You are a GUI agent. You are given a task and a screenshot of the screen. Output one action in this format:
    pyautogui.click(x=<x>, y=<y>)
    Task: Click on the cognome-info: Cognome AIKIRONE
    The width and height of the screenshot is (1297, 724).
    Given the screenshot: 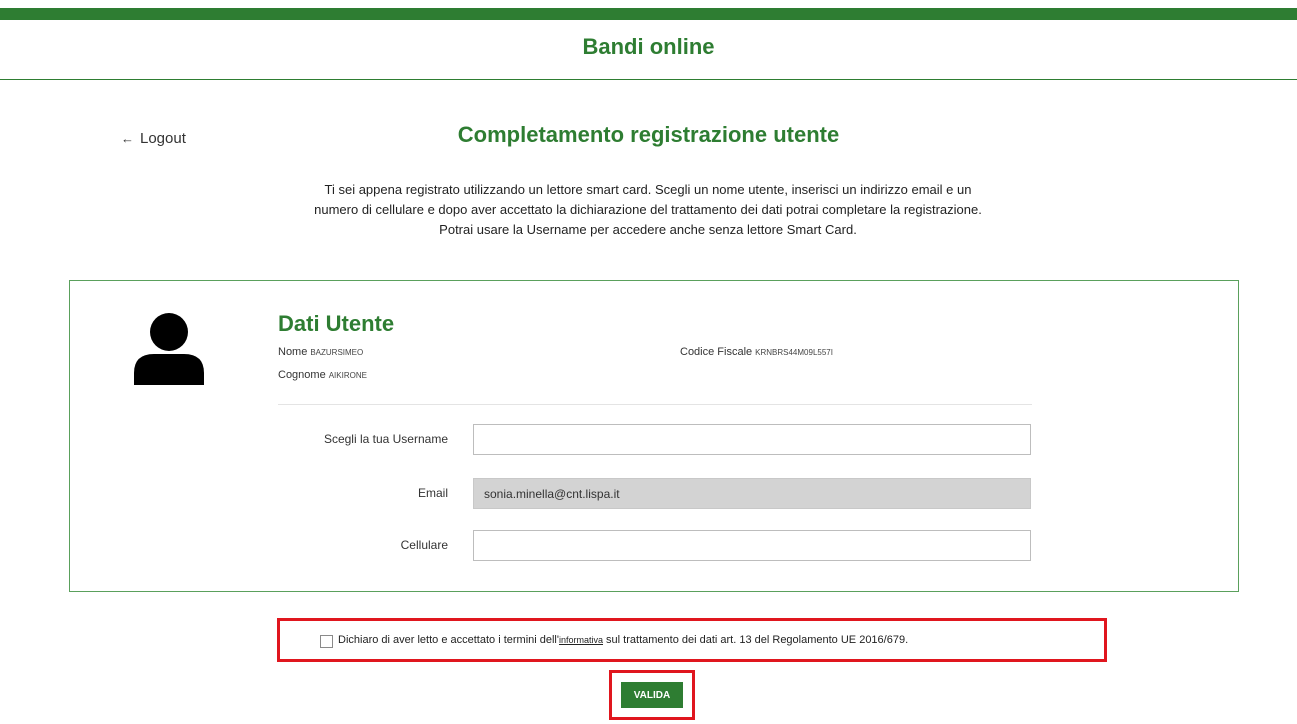 What is the action you would take?
    pyautogui.click(x=322, y=375)
    